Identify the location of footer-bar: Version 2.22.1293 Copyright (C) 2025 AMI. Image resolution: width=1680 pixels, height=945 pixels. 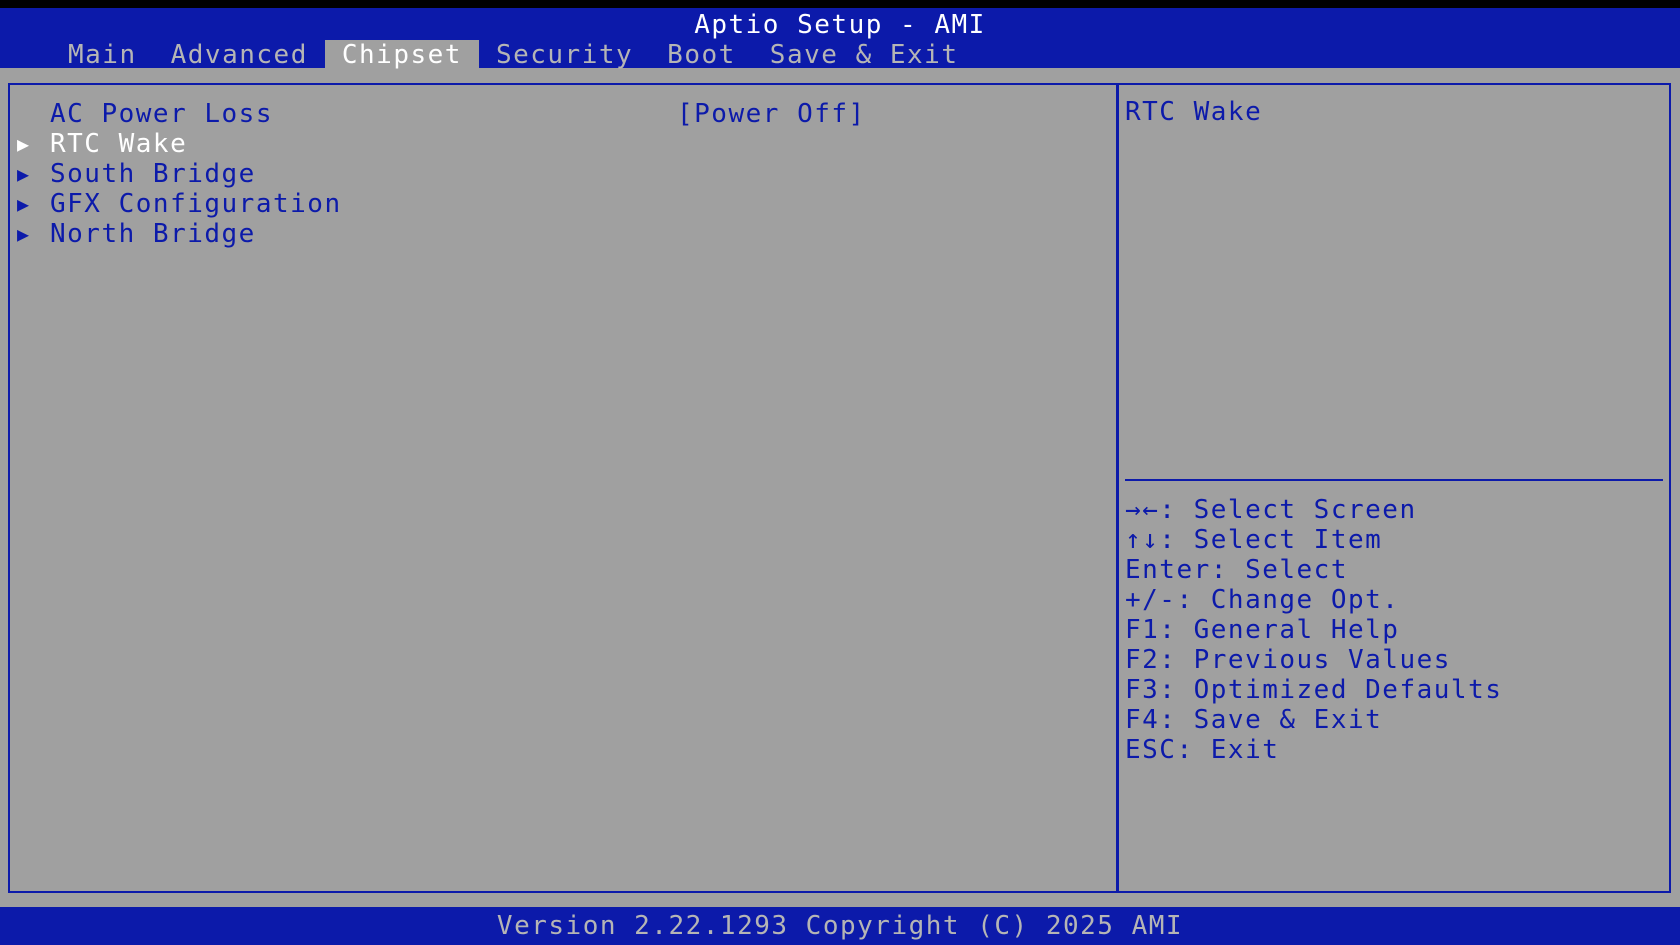
(840, 926).